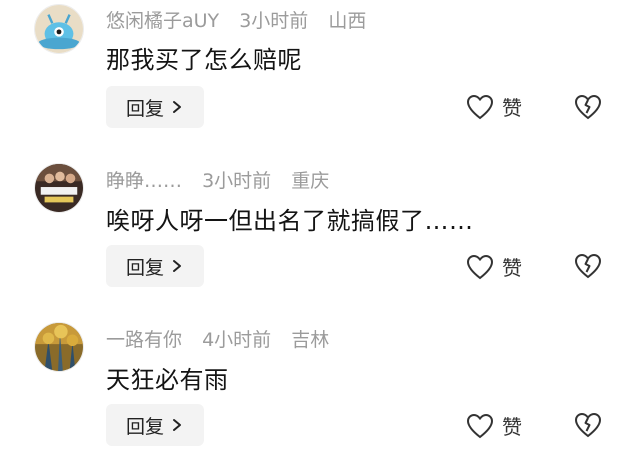 The width and height of the screenshot is (640, 474). I want to click on avatar-cartoon-icon, so click(59, 29).